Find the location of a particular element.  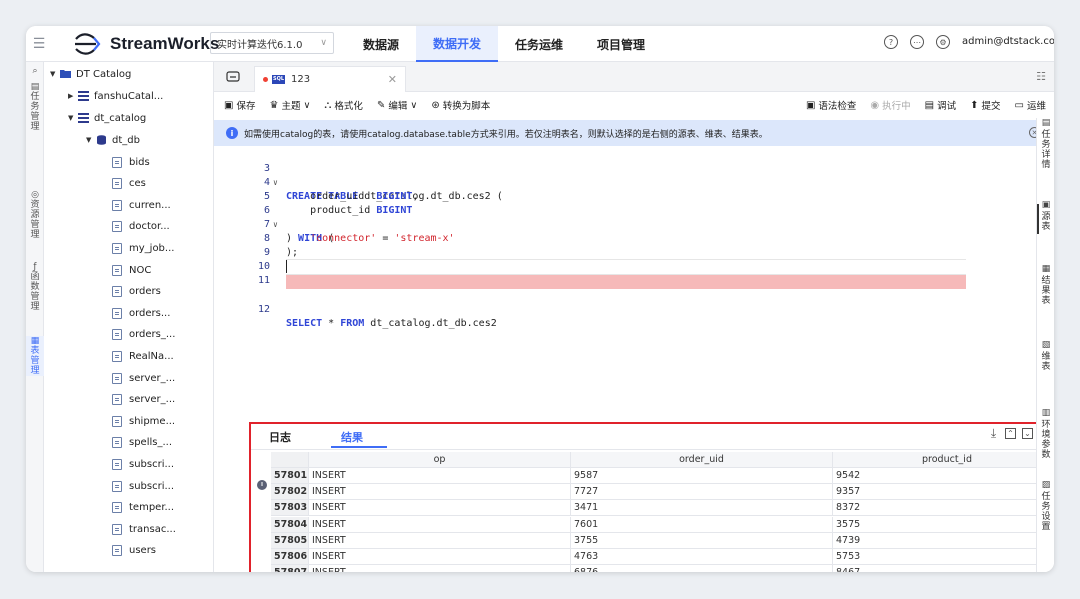

nav-task-ops: 任务运维 is located at coordinates (539, 44).